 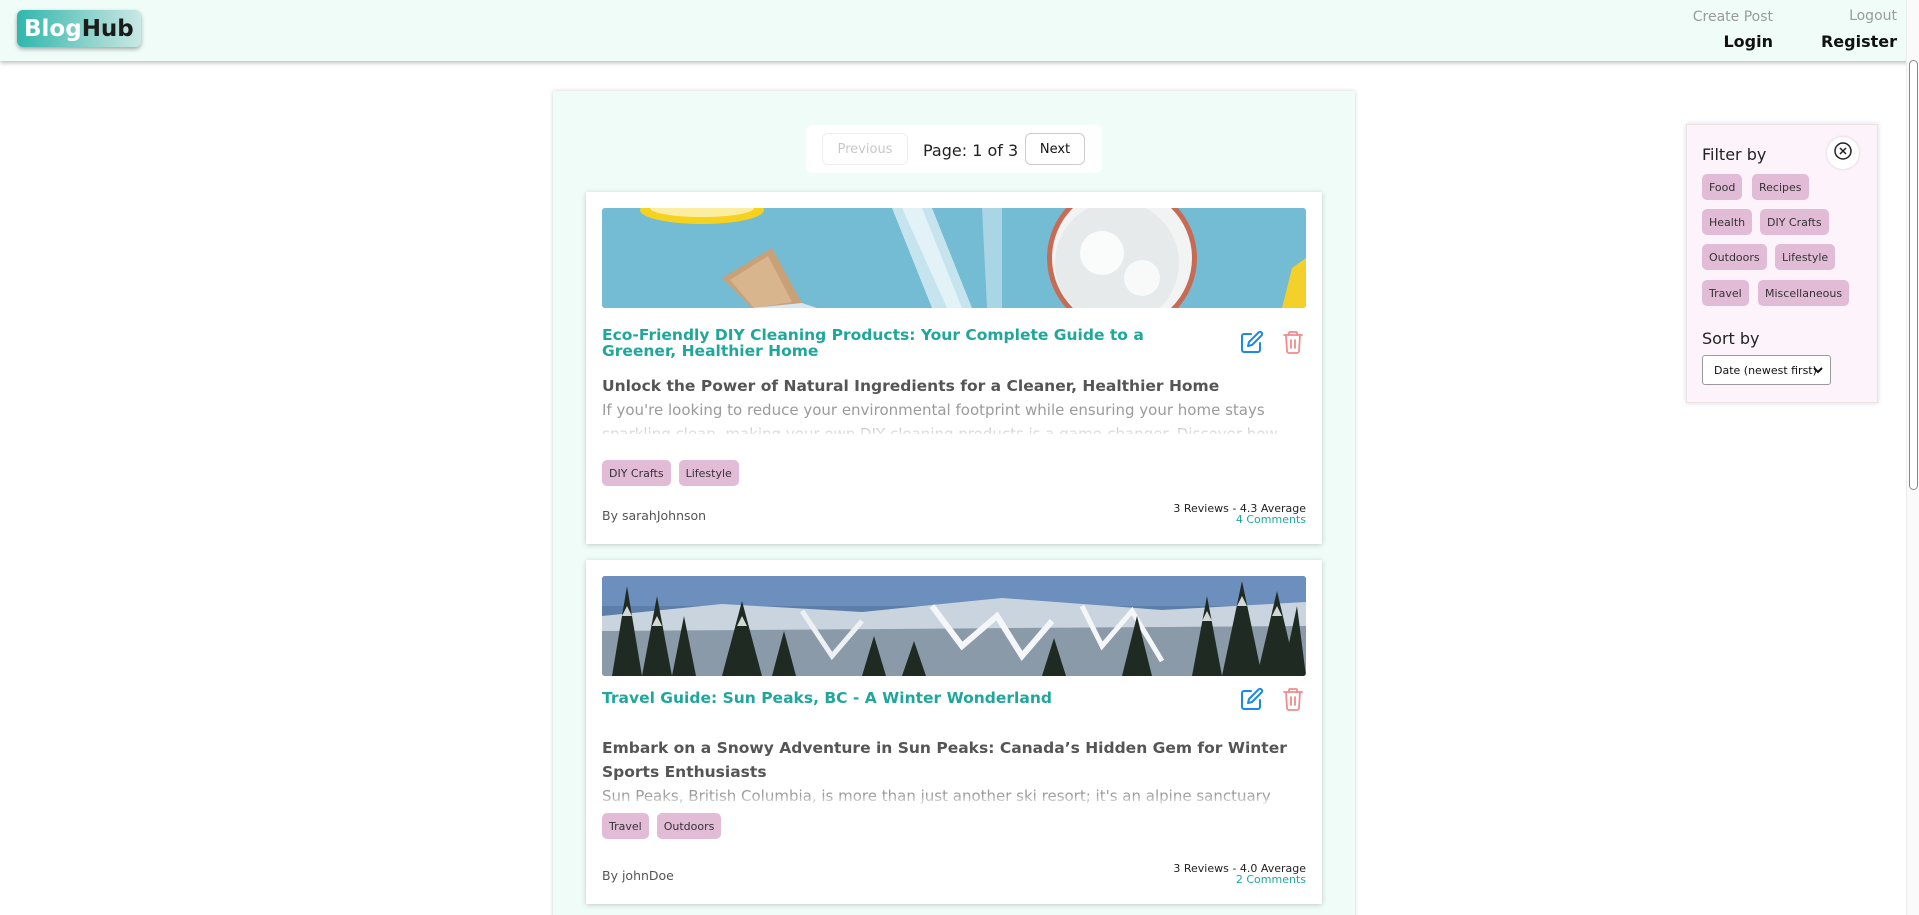 I want to click on register-link: Register, so click(x=1859, y=41).